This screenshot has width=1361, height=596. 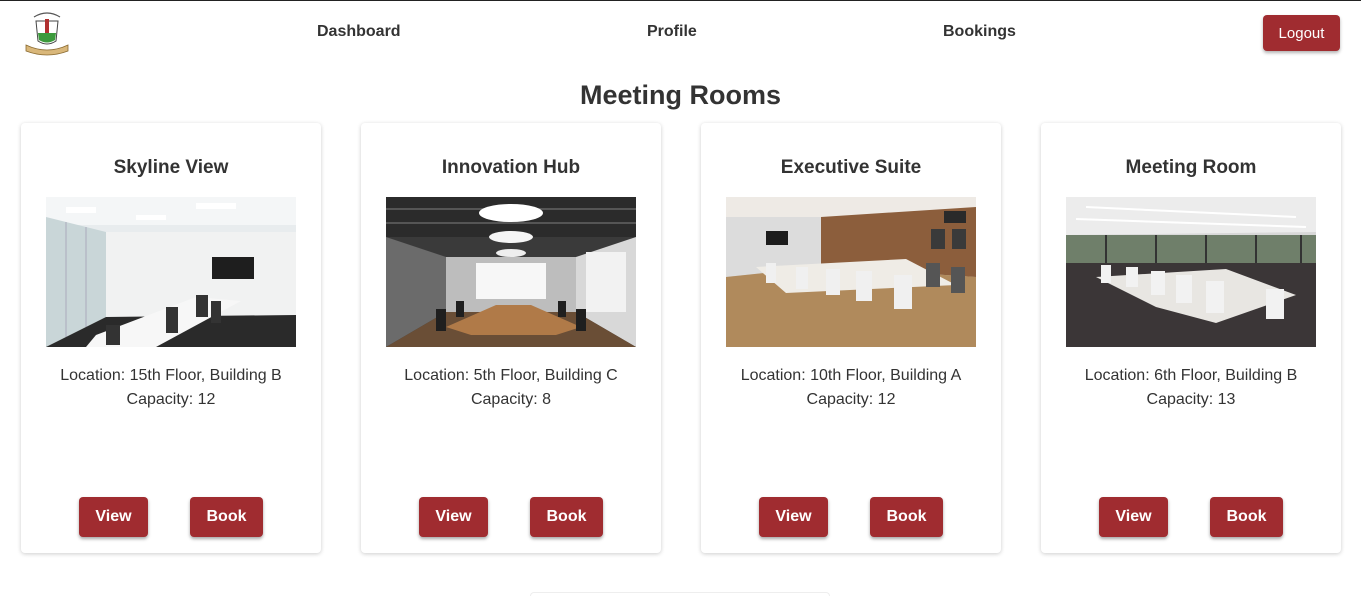 What do you see at coordinates (680, 594) in the screenshot?
I see `next-section-edge` at bounding box center [680, 594].